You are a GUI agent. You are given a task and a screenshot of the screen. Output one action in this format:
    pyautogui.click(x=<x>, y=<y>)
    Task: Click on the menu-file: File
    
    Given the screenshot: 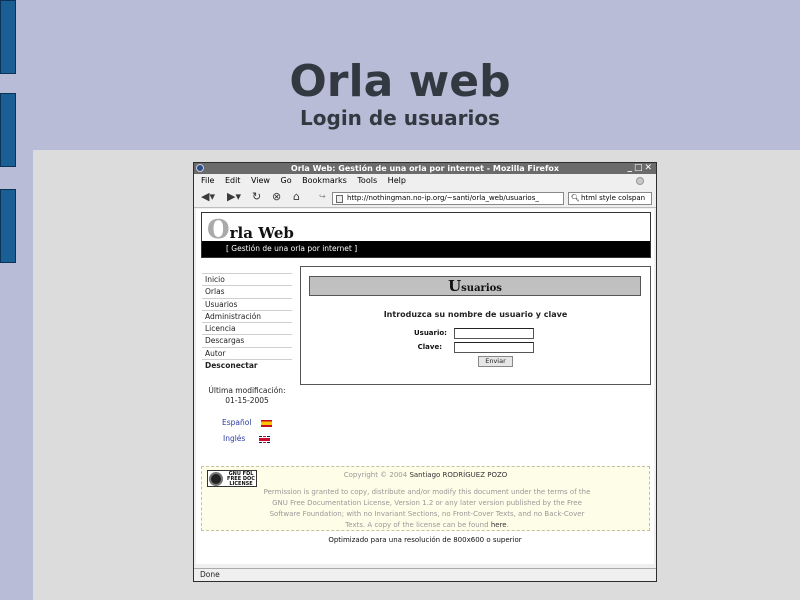 What is the action you would take?
    pyautogui.click(x=207, y=180)
    